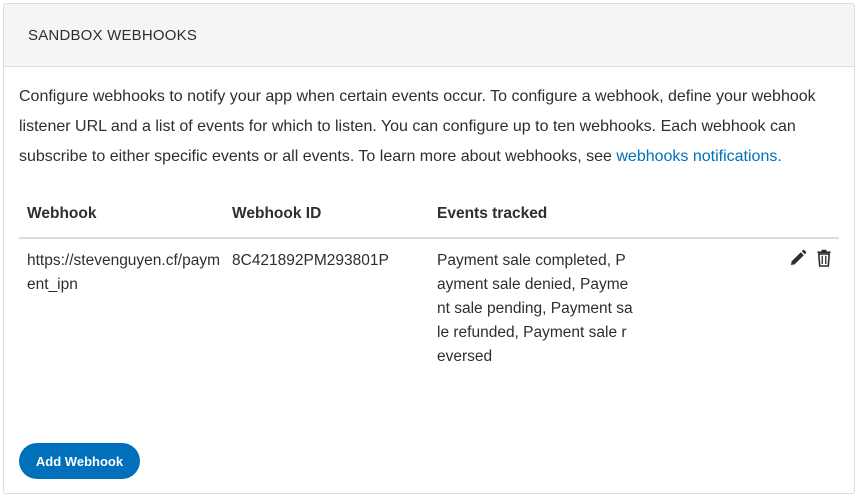 Image resolution: width=860 pixels, height=500 pixels. I want to click on header-webhook-id: Webhook ID, so click(326, 222).